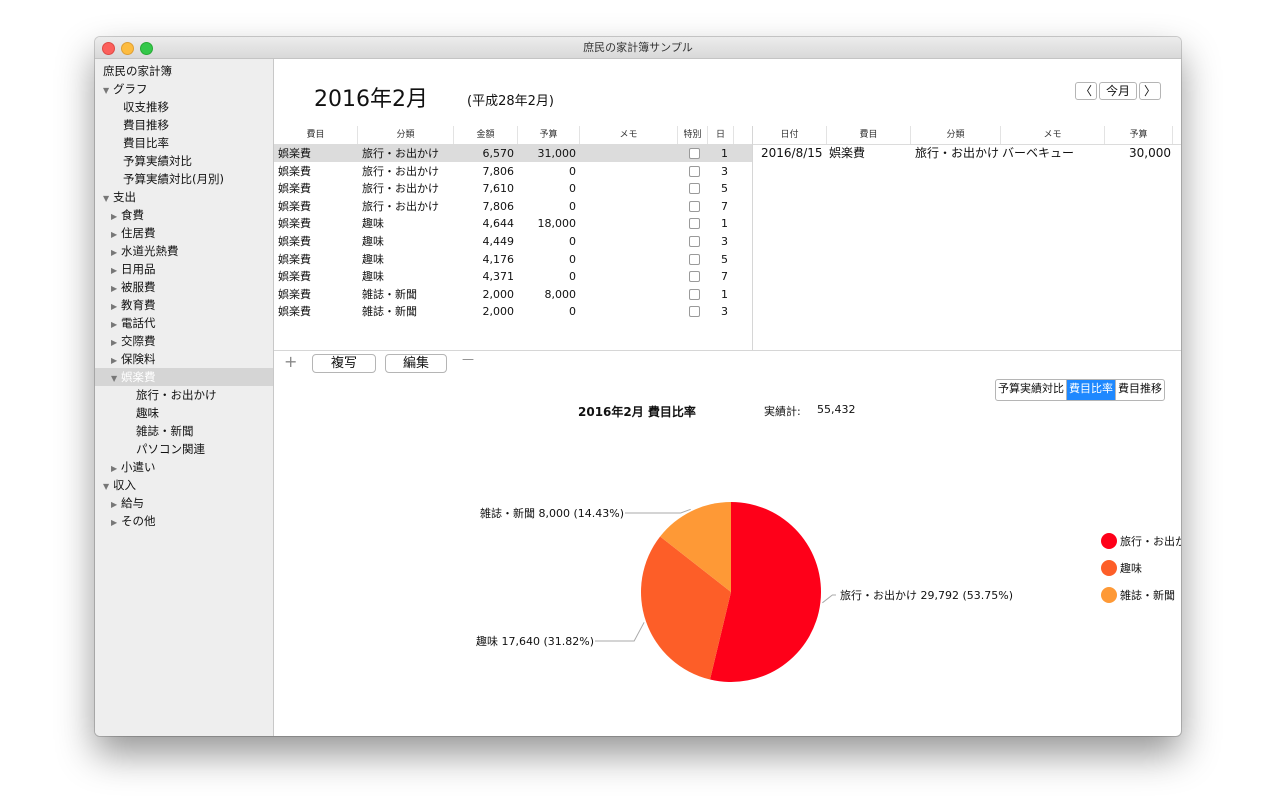  Describe the element at coordinates (138, 287) in the screenshot. I see `sidebar-item-label: 被服費` at that location.